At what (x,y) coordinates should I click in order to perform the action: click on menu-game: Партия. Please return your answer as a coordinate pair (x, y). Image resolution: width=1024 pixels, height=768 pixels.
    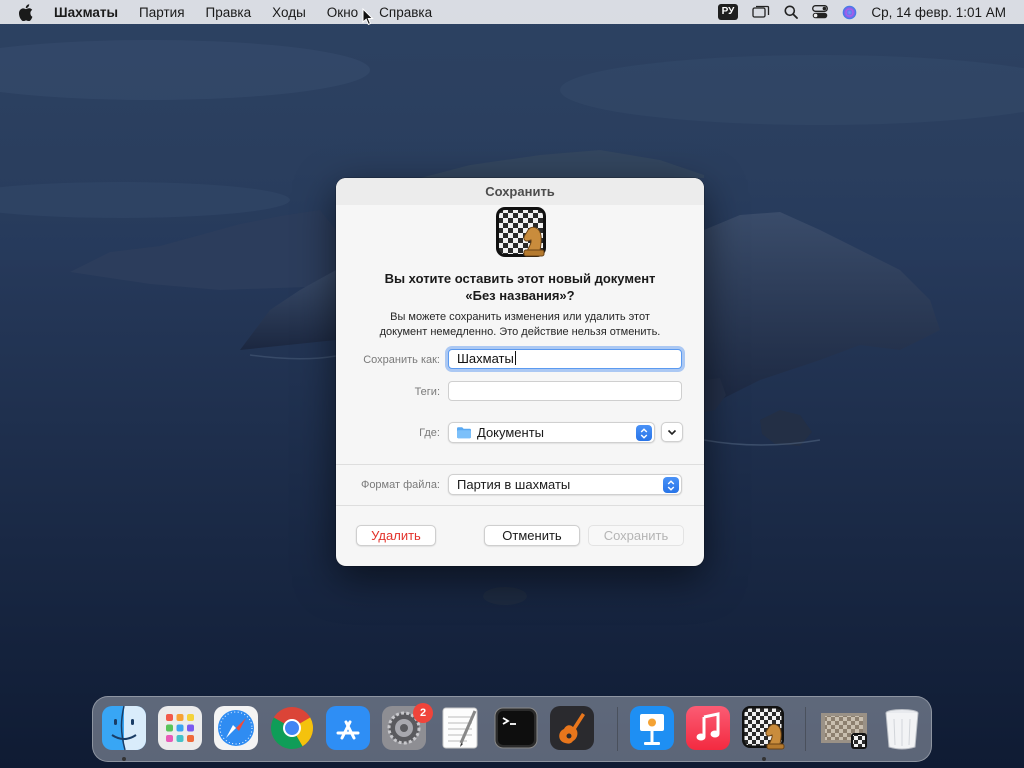
    Looking at the image, I should click on (161, 12).